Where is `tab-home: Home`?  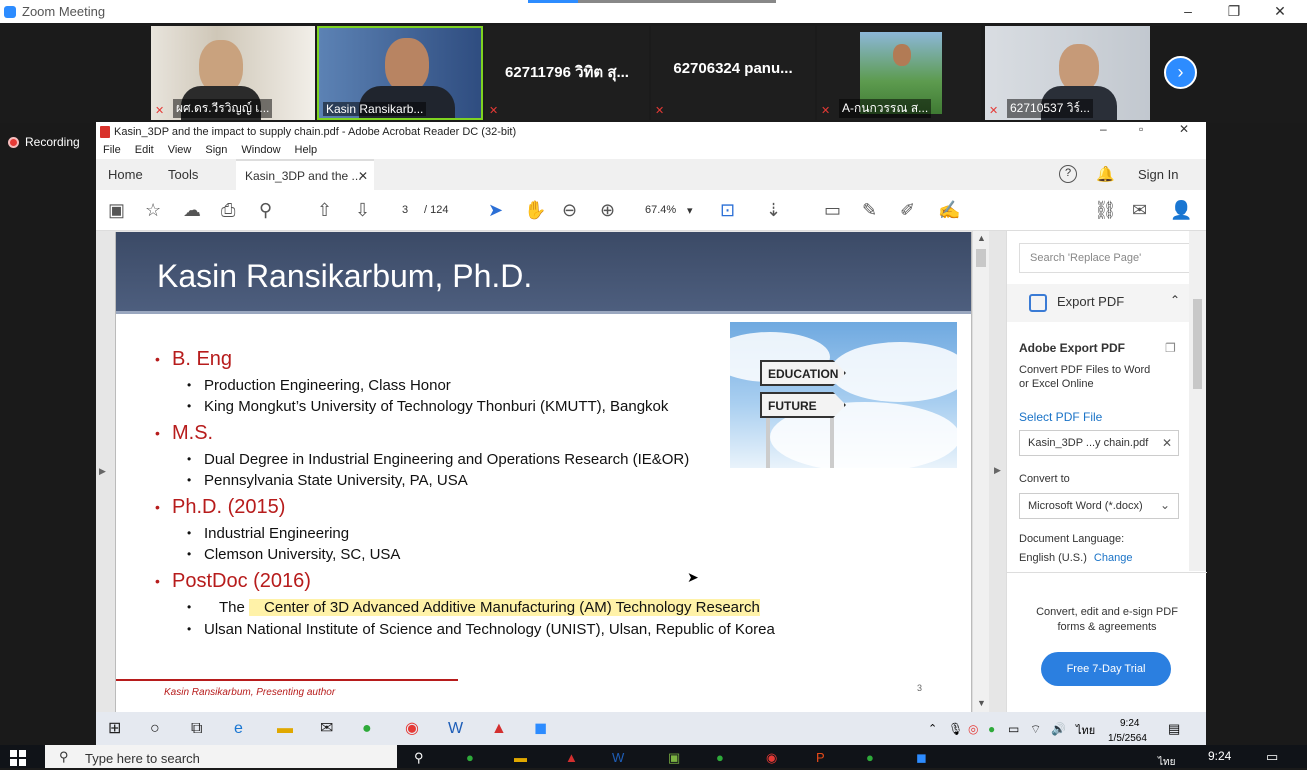 tab-home: Home is located at coordinates (125, 174).